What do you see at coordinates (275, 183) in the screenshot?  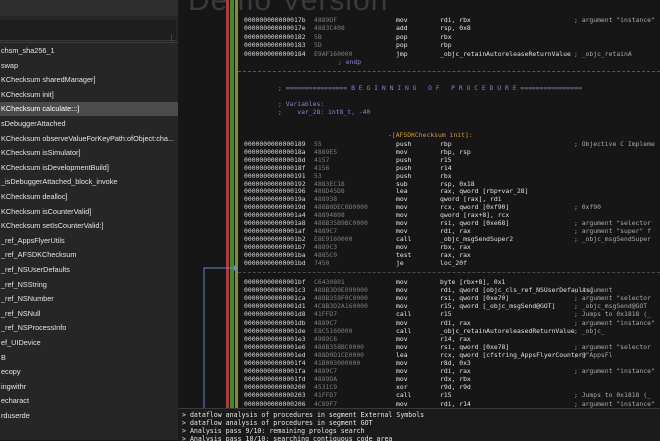 I see `instruction-address: 0000000000000192` at bounding box center [275, 183].